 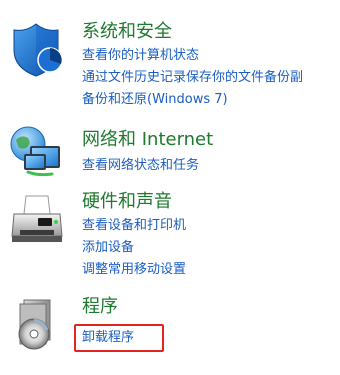 I want to click on category-links: 查看设备和打印机 添加设备 调整常用移动设置, so click(x=134, y=248).